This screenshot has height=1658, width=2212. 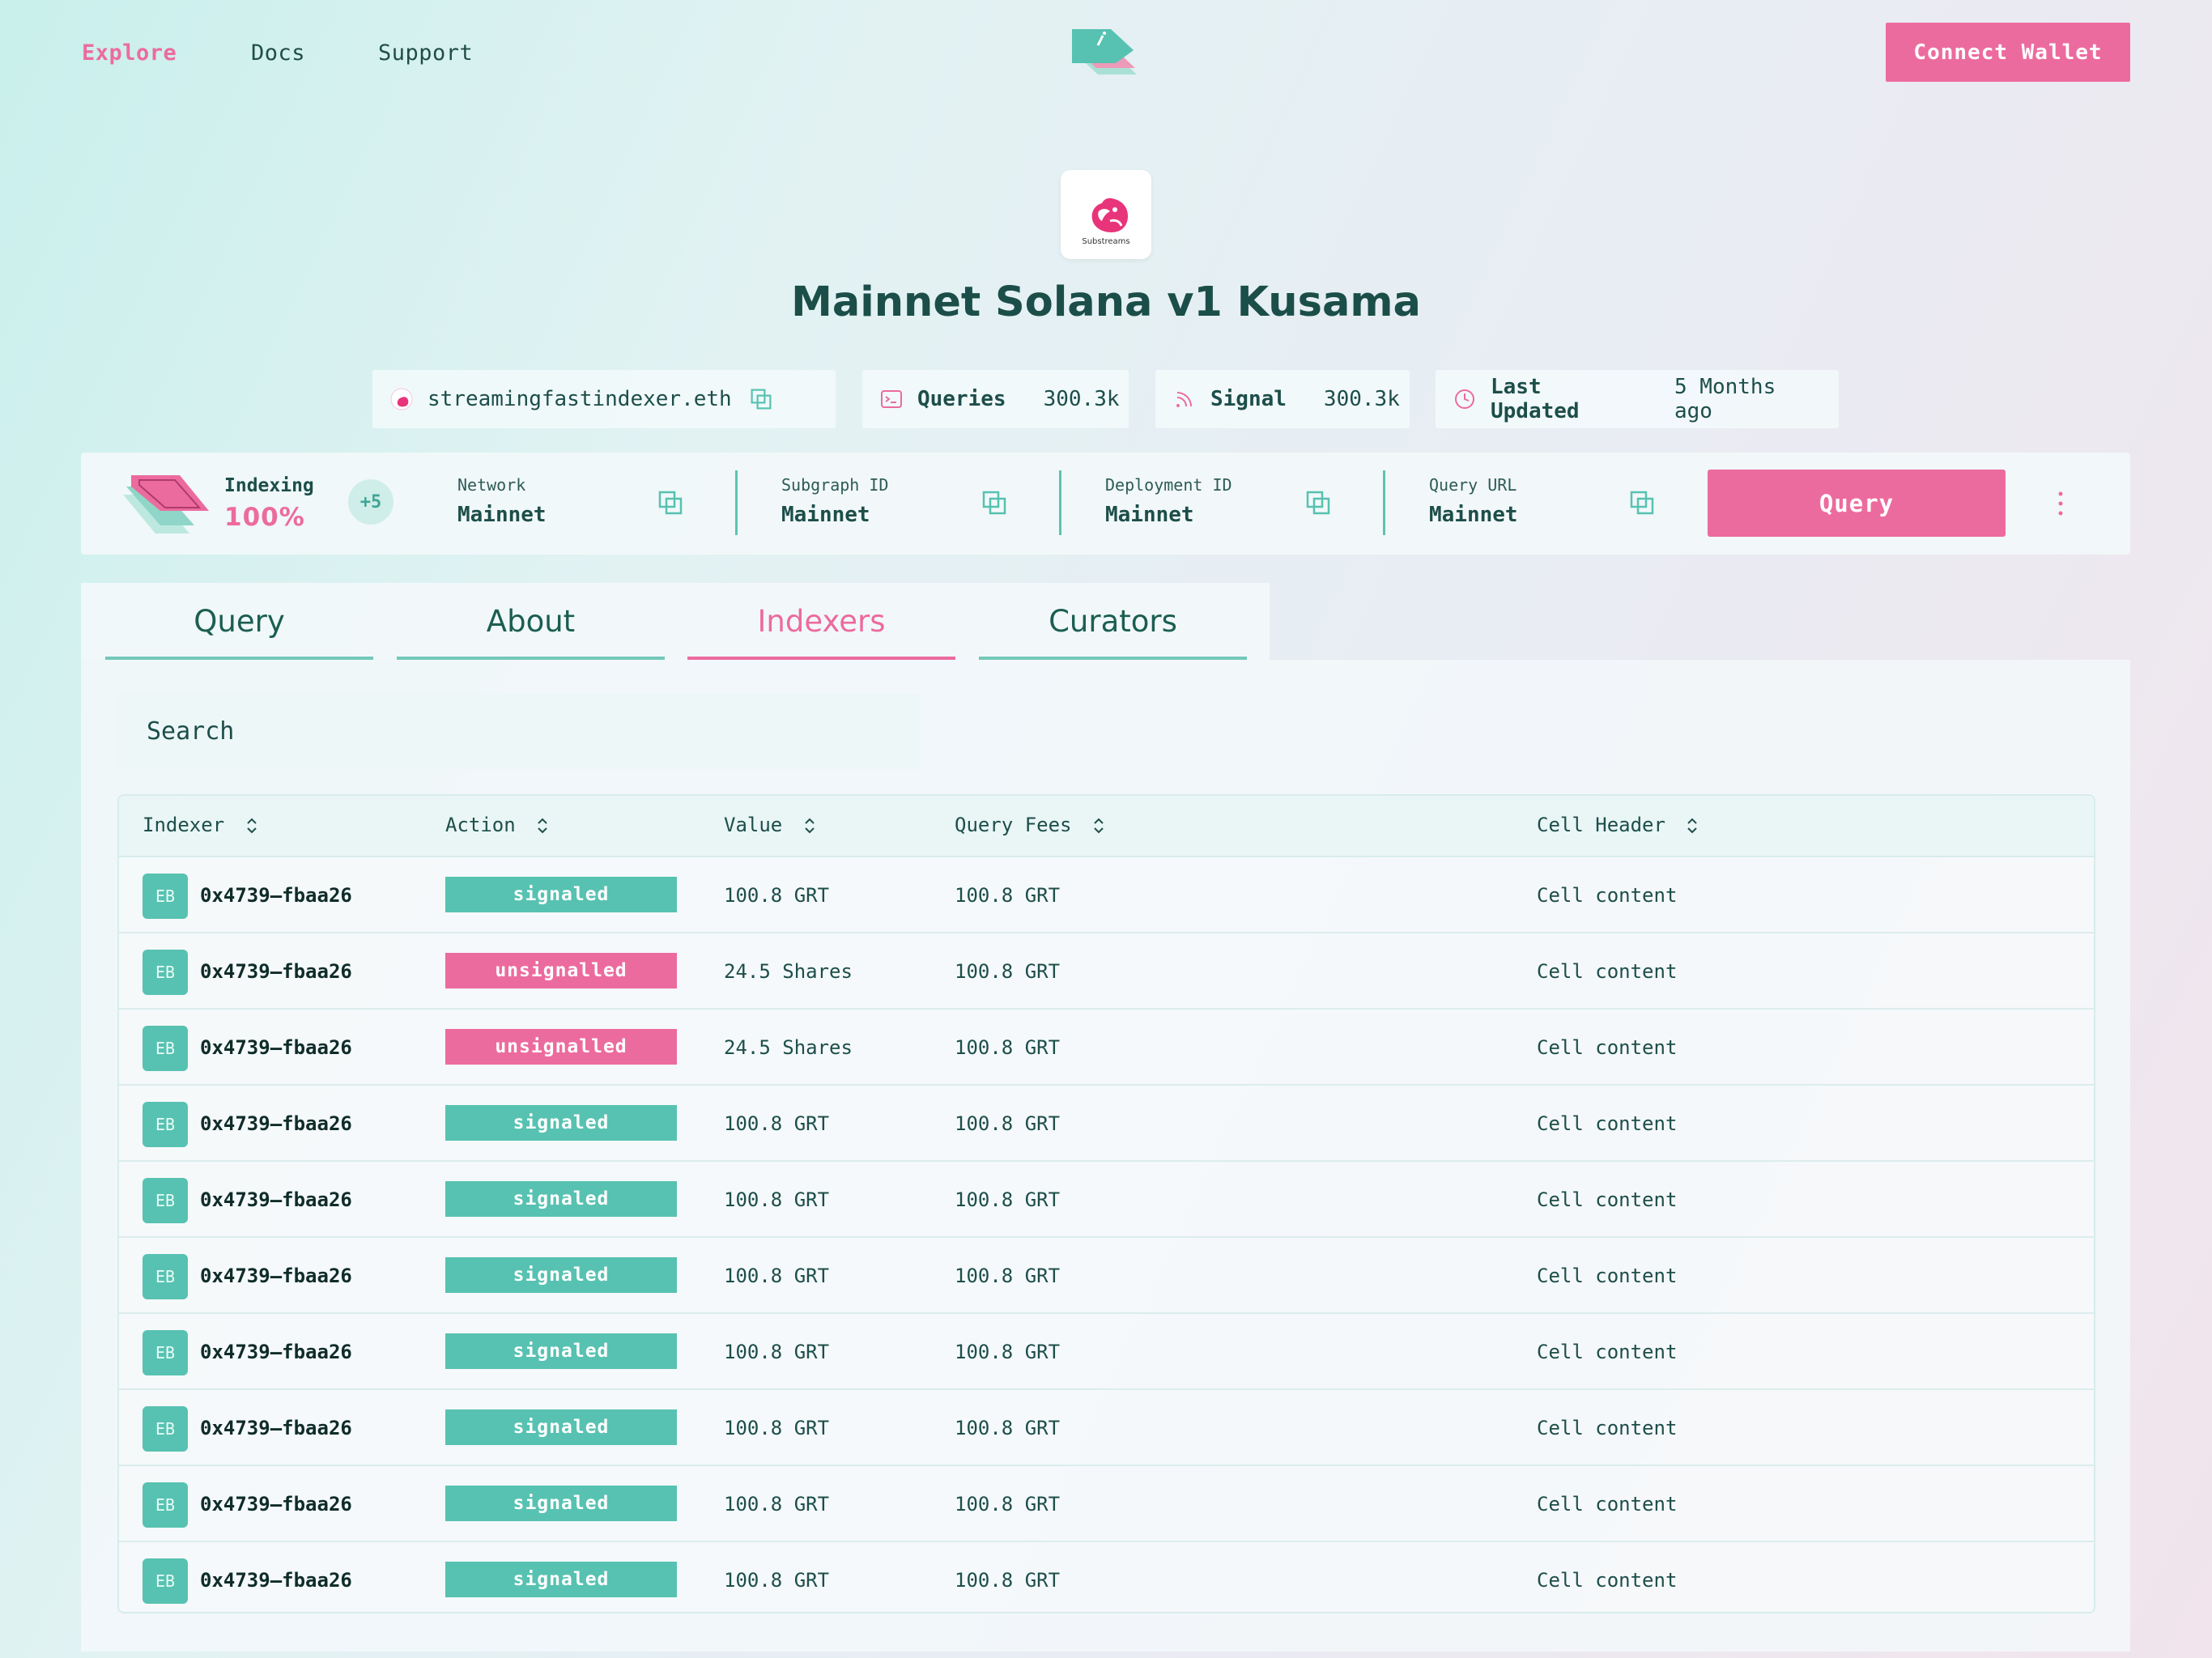 I want to click on more-chains-badge: +5, so click(x=370, y=502).